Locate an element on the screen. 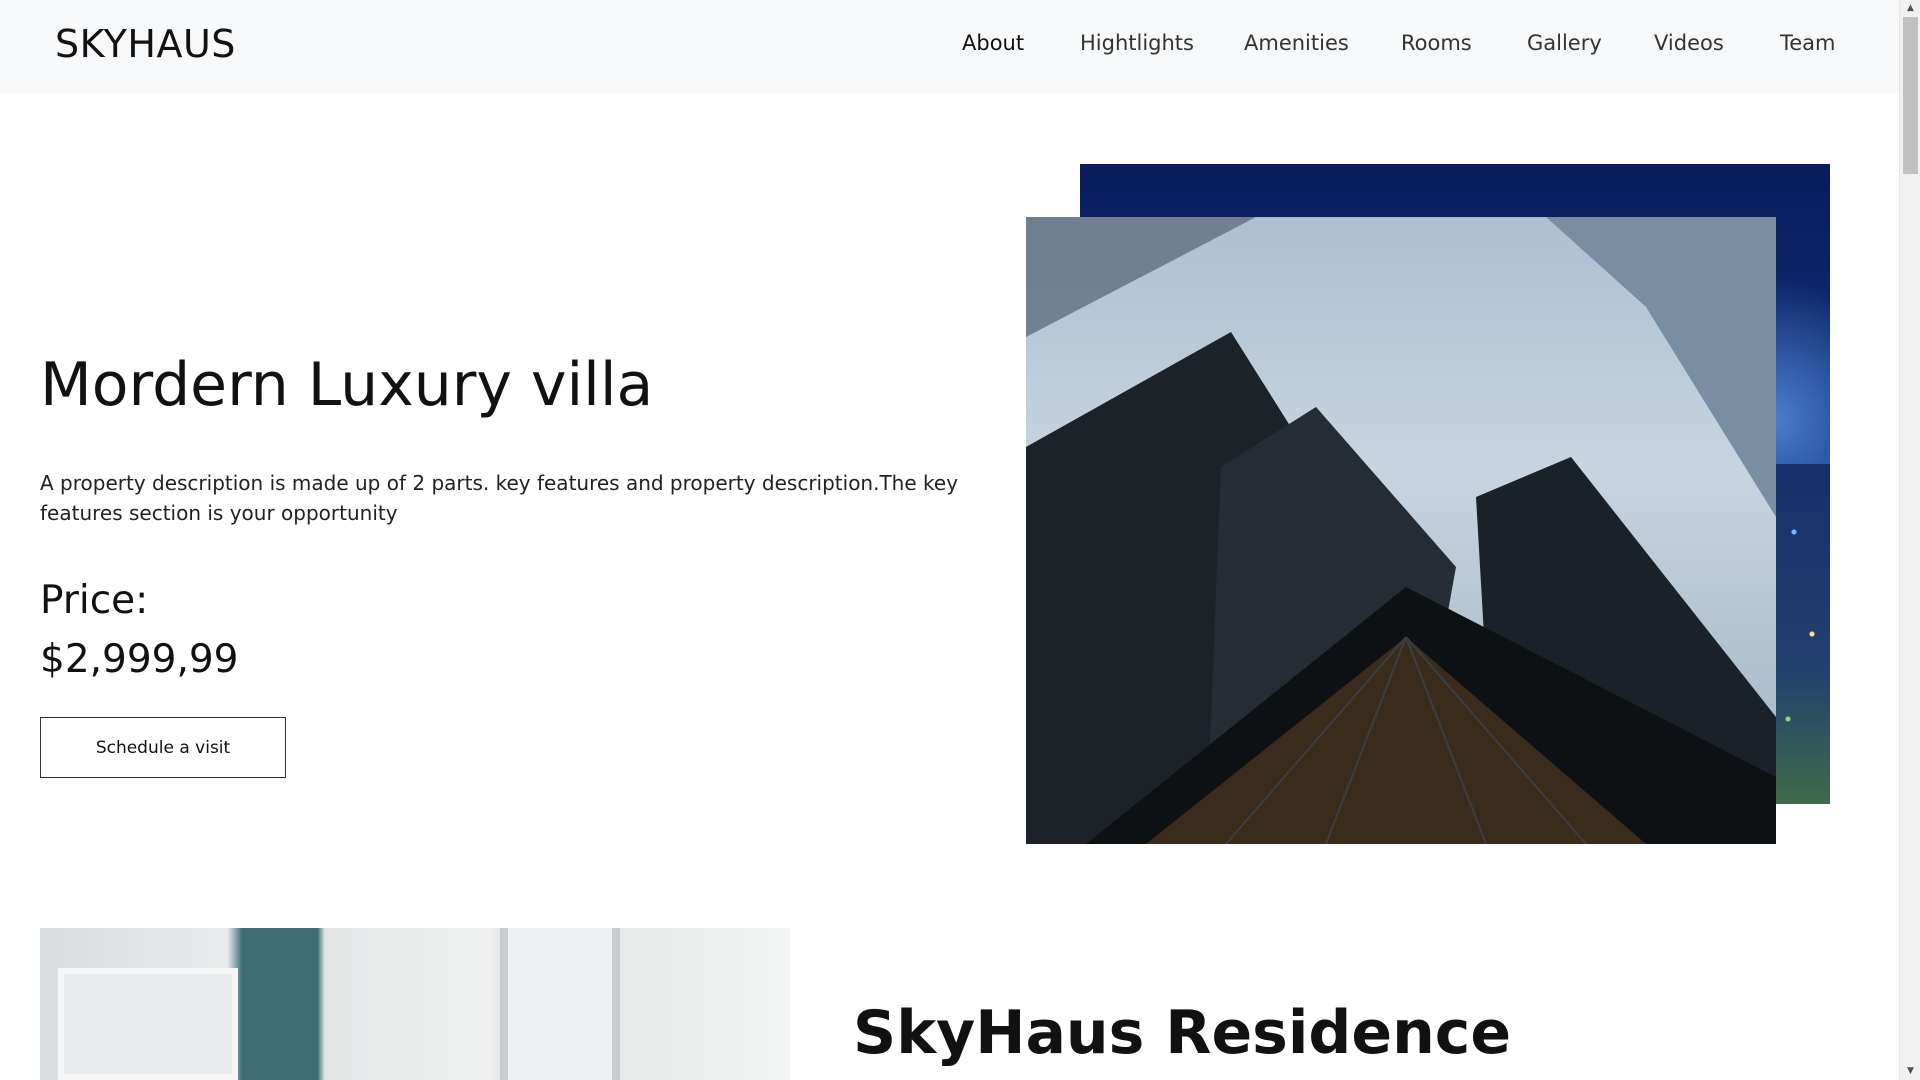  nav-team: Team is located at coordinates (1808, 43).